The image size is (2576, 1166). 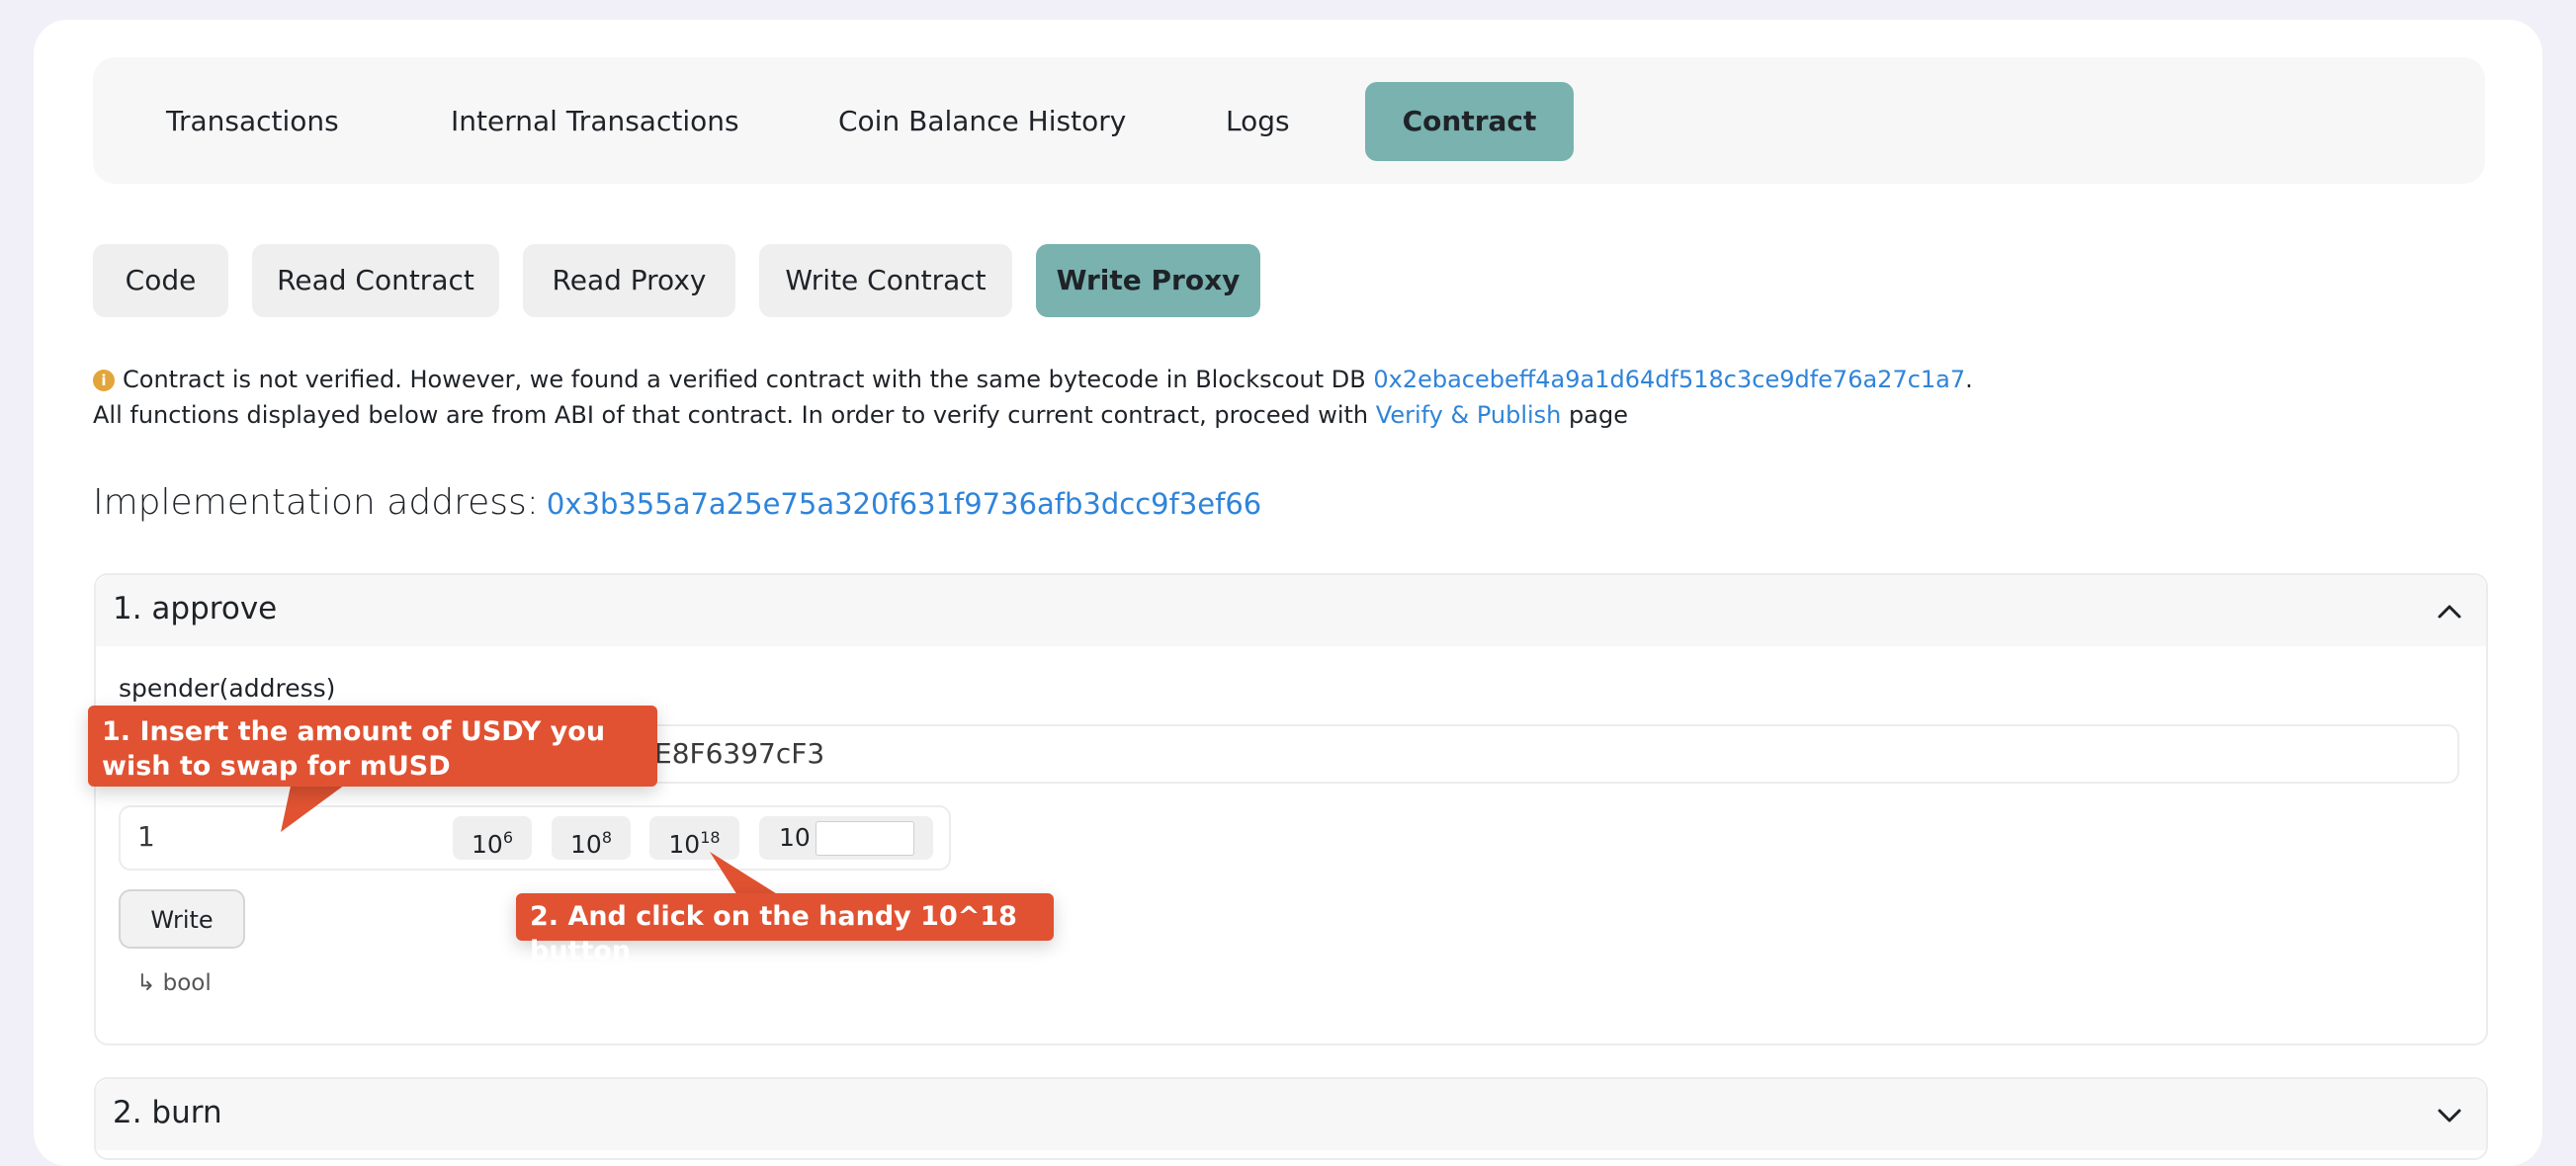 I want to click on mult-custom-base: 10, so click(x=795, y=837).